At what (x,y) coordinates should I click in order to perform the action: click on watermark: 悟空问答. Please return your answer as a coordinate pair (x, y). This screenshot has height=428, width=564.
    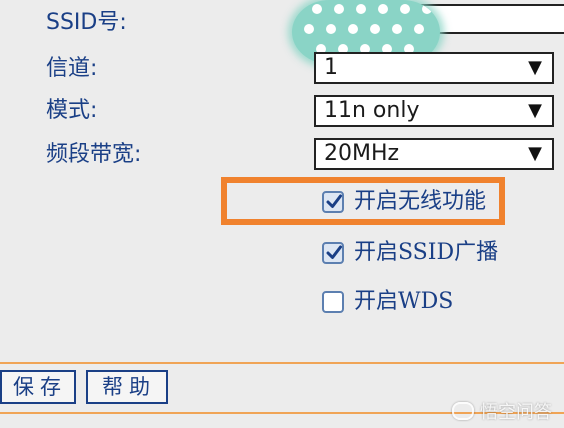
    Looking at the image, I should click on (502, 411).